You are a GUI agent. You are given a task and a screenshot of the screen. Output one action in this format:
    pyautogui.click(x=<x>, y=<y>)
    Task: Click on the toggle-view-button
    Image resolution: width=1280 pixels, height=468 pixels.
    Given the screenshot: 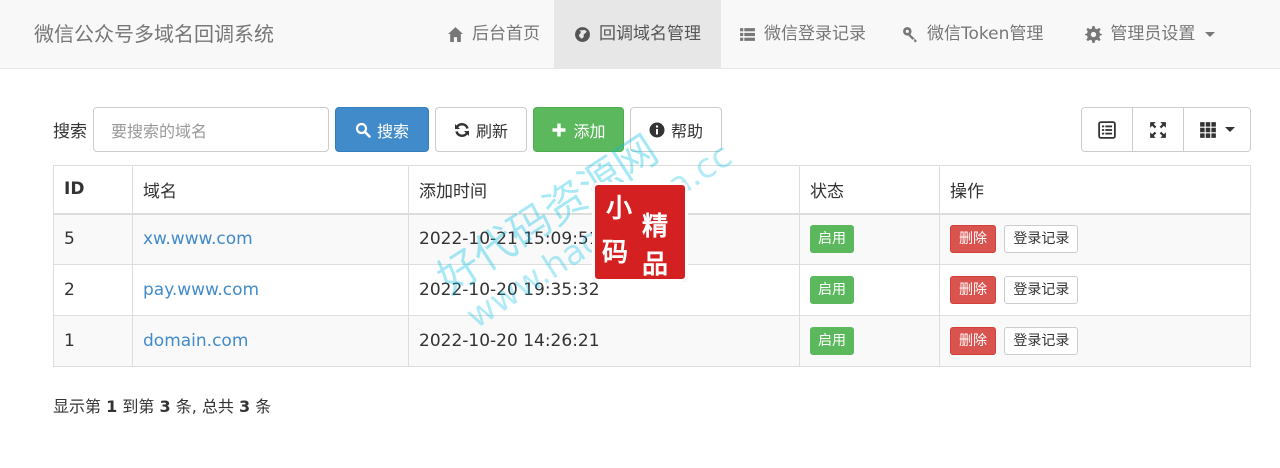 What is the action you would take?
    pyautogui.click(x=1107, y=129)
    